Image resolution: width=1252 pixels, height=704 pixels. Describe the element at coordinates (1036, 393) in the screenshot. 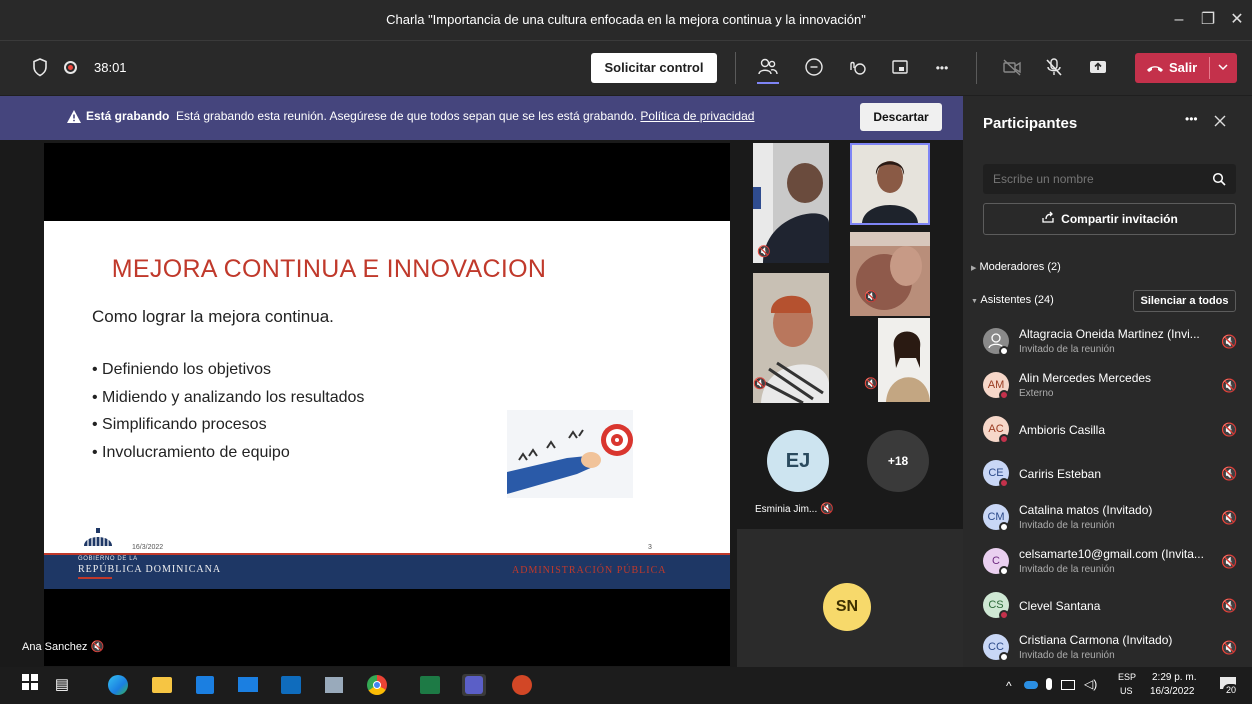

I see `participant-role: Externo` at that location.